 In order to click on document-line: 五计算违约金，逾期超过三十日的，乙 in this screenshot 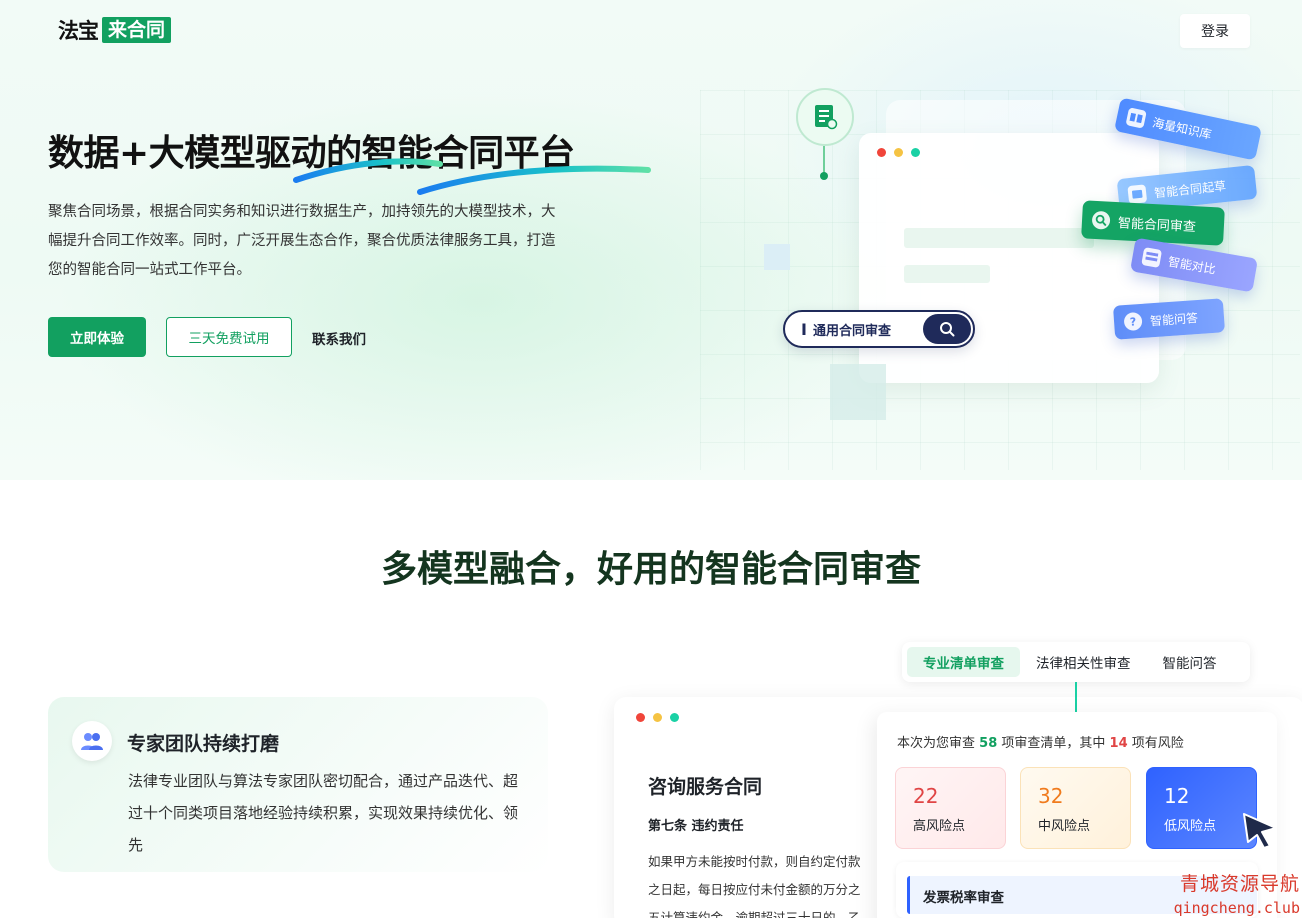, I will do `click(754, 914)`.